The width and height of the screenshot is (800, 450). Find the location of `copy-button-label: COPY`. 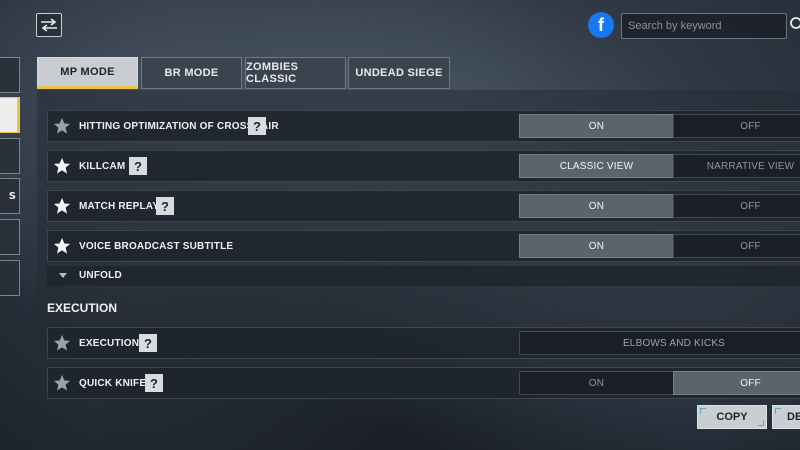

copy-button-label: COPY is located at coordinates (732, 417).